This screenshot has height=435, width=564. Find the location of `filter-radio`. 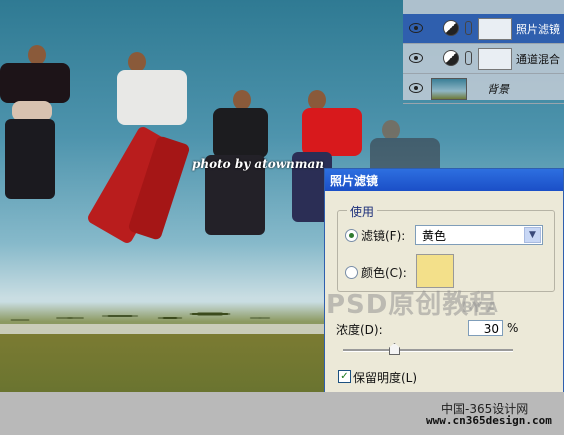

filter-radio is located at coordinates (351, 235).